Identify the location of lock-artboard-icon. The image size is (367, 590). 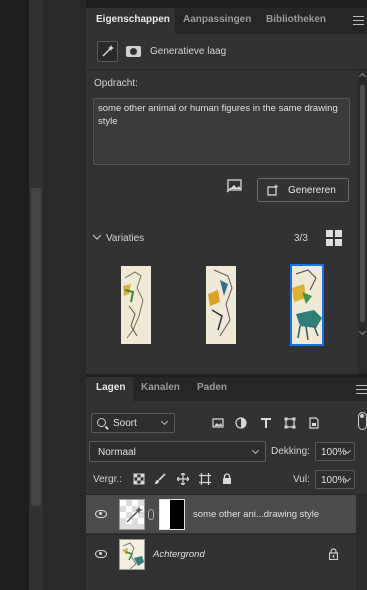
(205, 479).